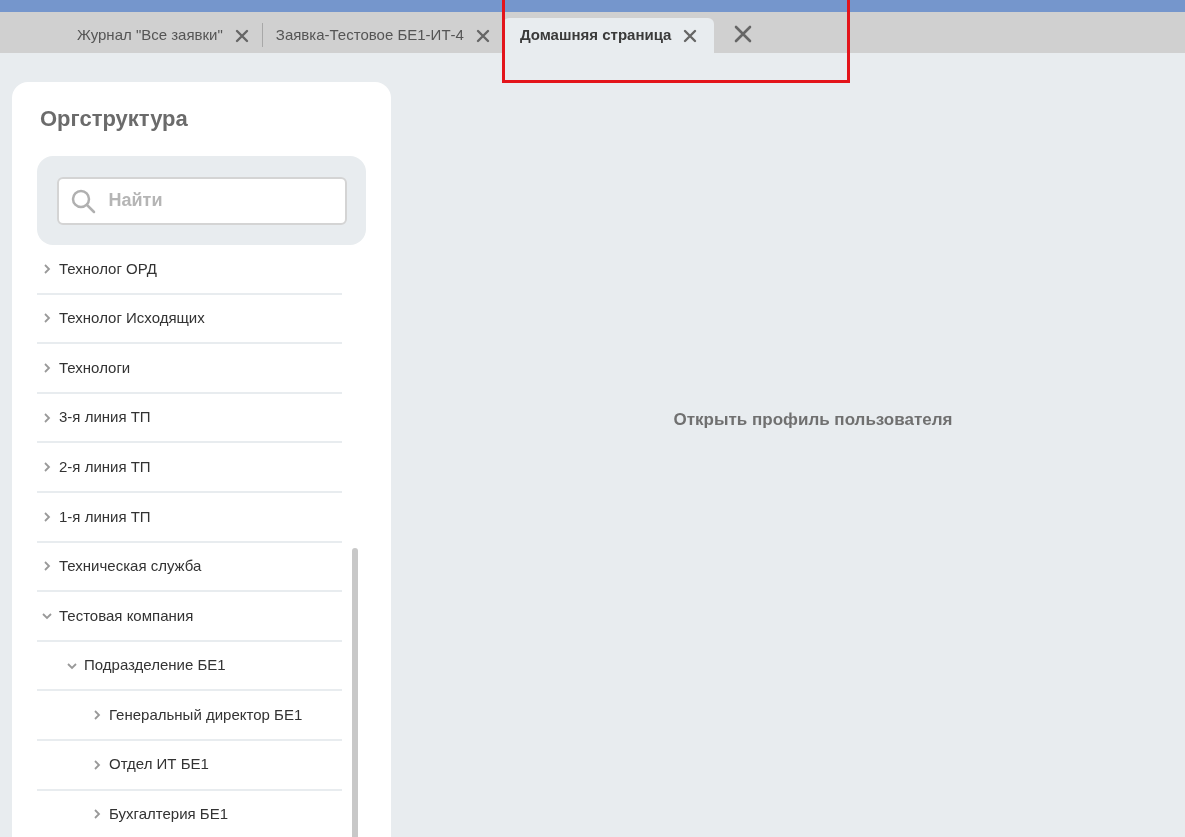 The image size is (1185, 837). I want to click on tree-item: 1-я линия ТП, so click(189, 517).